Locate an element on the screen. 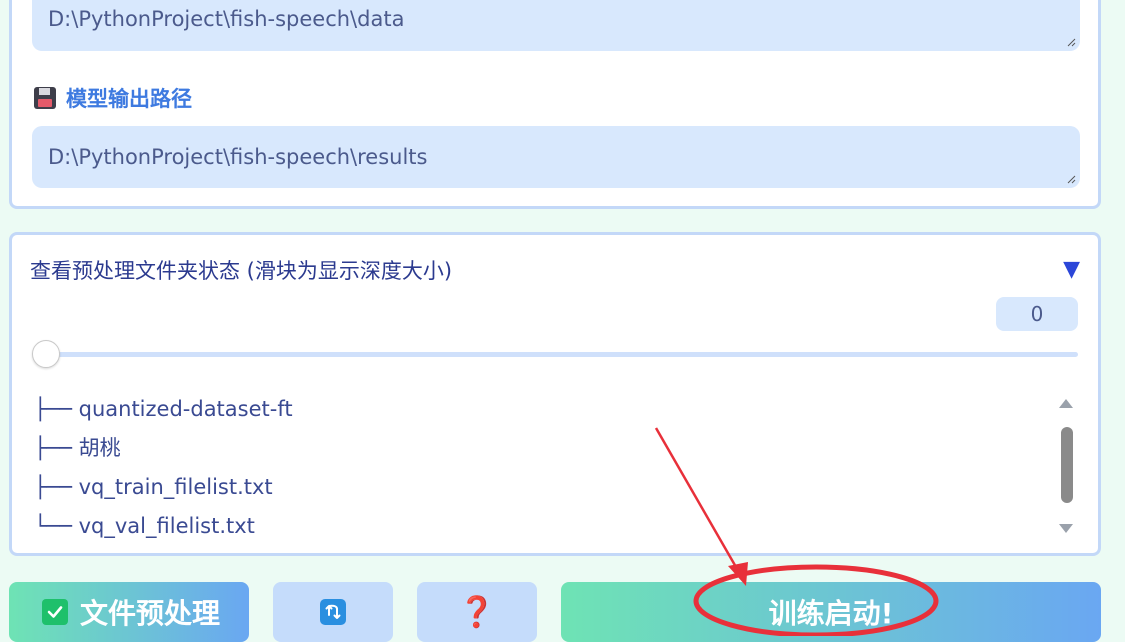 The height and width of the screenshot is (642, 1125). scroll-thumb is located at coordinates (1067, 465).